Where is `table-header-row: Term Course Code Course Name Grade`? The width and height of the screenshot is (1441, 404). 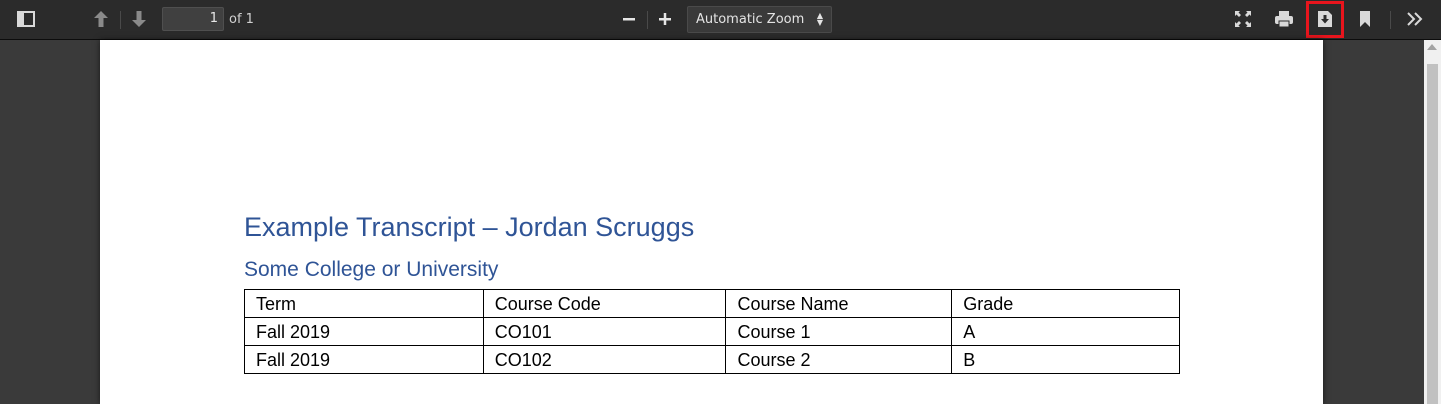 table-header-row: Term Course Code Course Name Grade is located at coordinates (712, 303).